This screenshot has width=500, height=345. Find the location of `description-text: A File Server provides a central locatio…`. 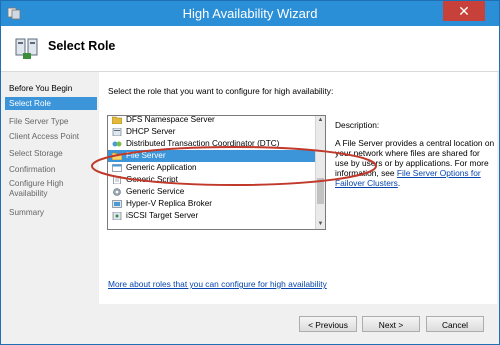

description-text: A File Server provides a central locatio… is located at coordinates (415, 163).